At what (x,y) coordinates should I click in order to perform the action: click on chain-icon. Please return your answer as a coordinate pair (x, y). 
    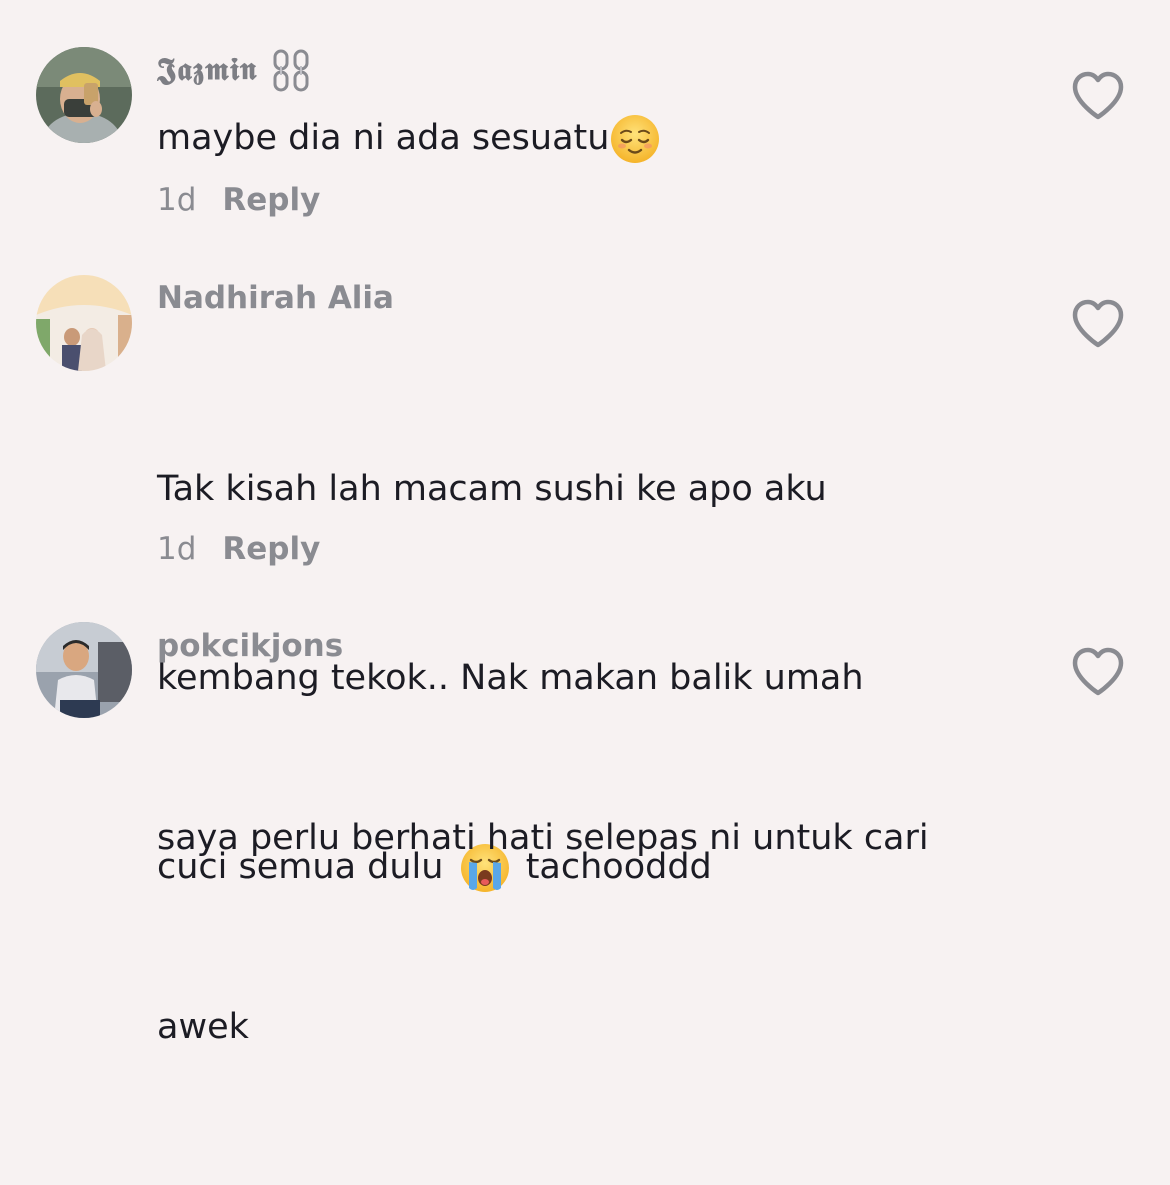
    Looking at the image, I should click on (291, 70).